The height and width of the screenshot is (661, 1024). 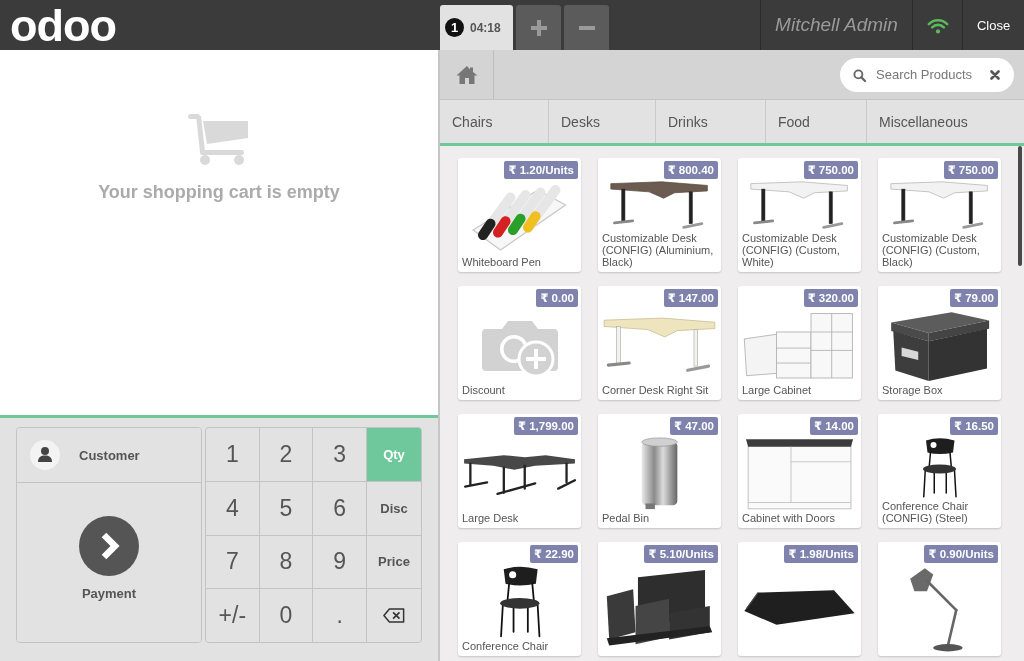 I want to click on numpad-key: 4, so click(x=232, y=508).